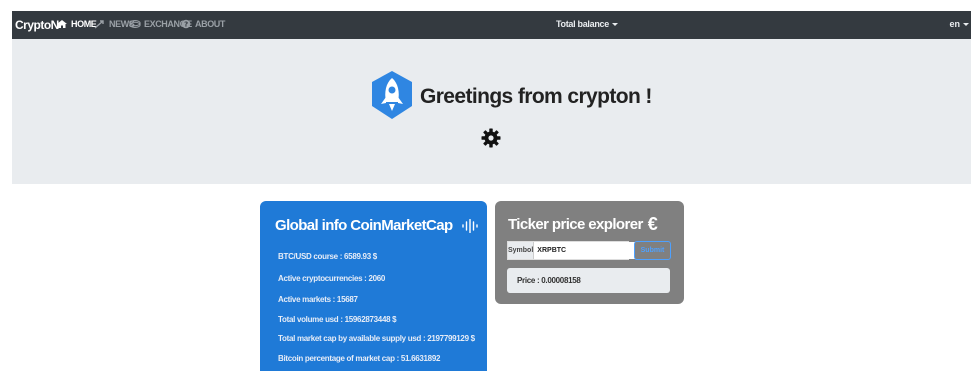 The width and height of the screenshot is (971, 371). Describe the element at coordinates (549, 280) in the screenshot. I see `price-result: Price : 0.00008158` at that location.